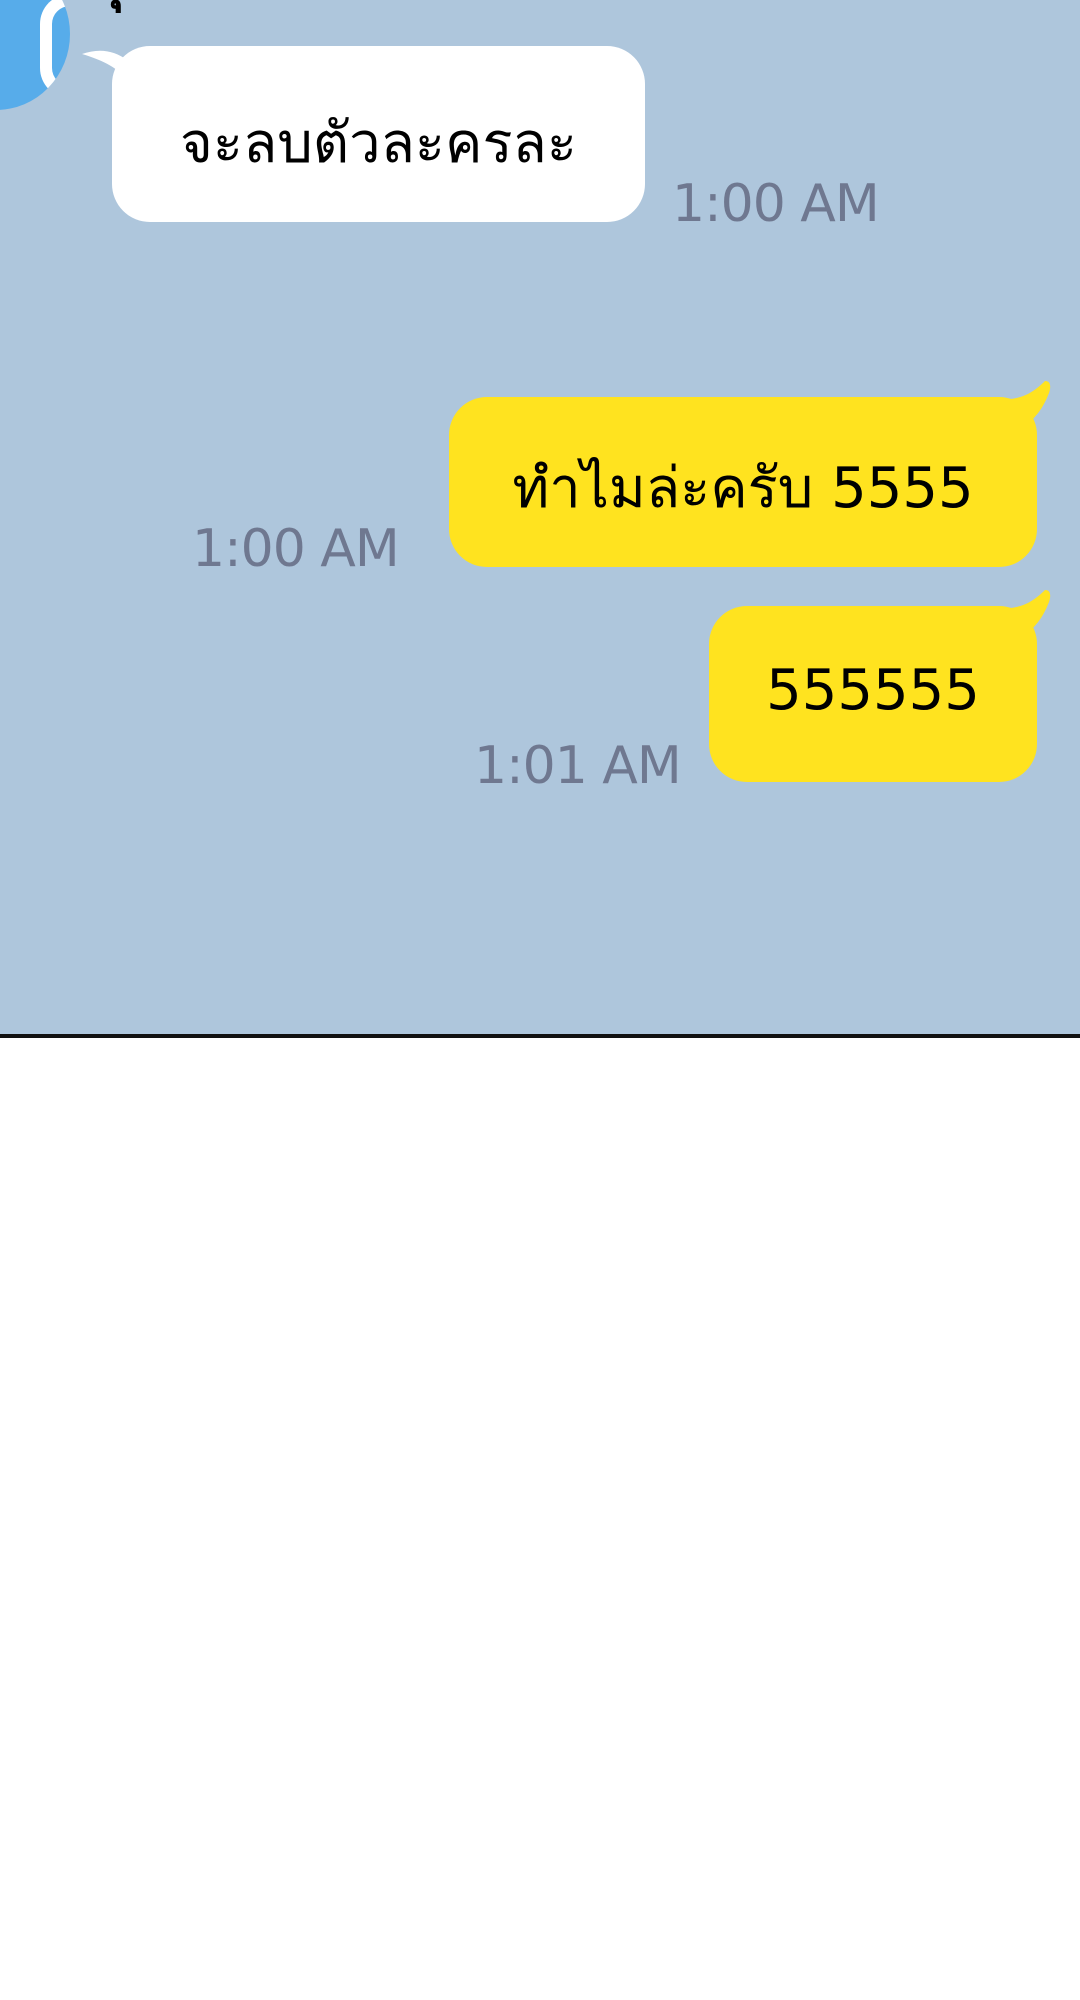 The height and width of the screenshot is (2000, 1080). Describe the element at coordinates (378, 143) in the screenshot. I see `message-text: จะลบตัวละครละ` at that location.